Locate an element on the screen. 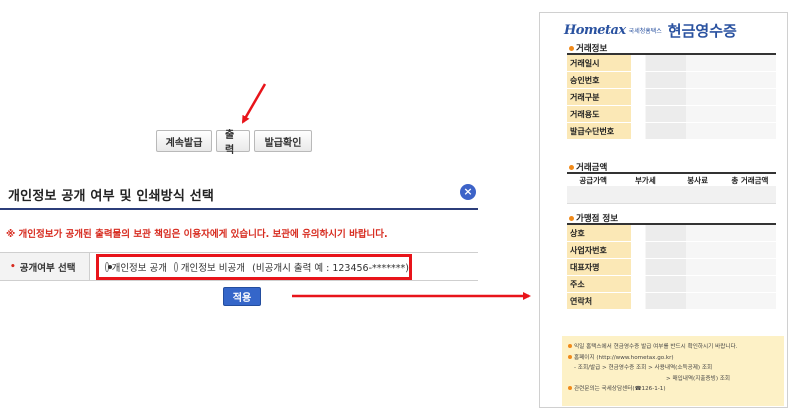 This screenshot has height=418, width=800. amount-col: 봉사료 is located at coordinates (697, 180).